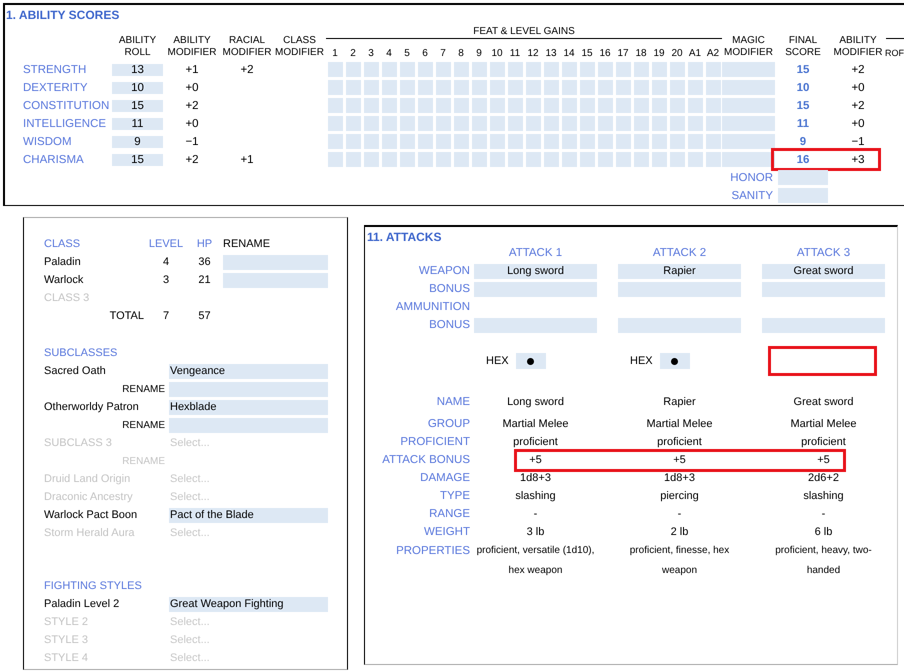  What do you see at coordinates (679, 289) in the screenshot?
I see `input-field` at bounding box center [679, 289].